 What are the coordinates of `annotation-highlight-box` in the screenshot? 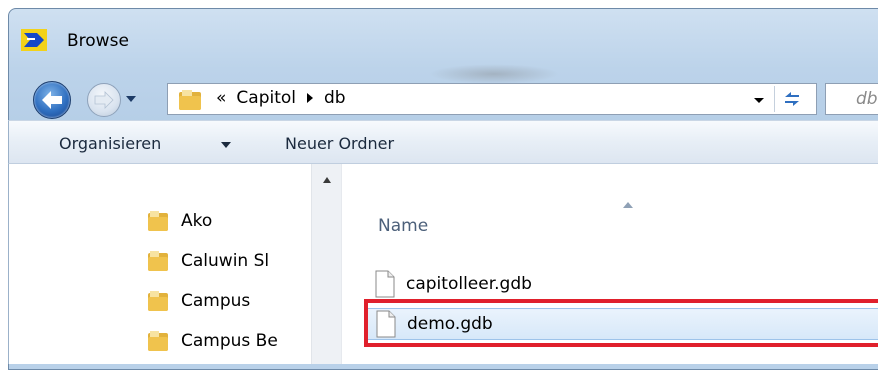 It's located at (621, 323).